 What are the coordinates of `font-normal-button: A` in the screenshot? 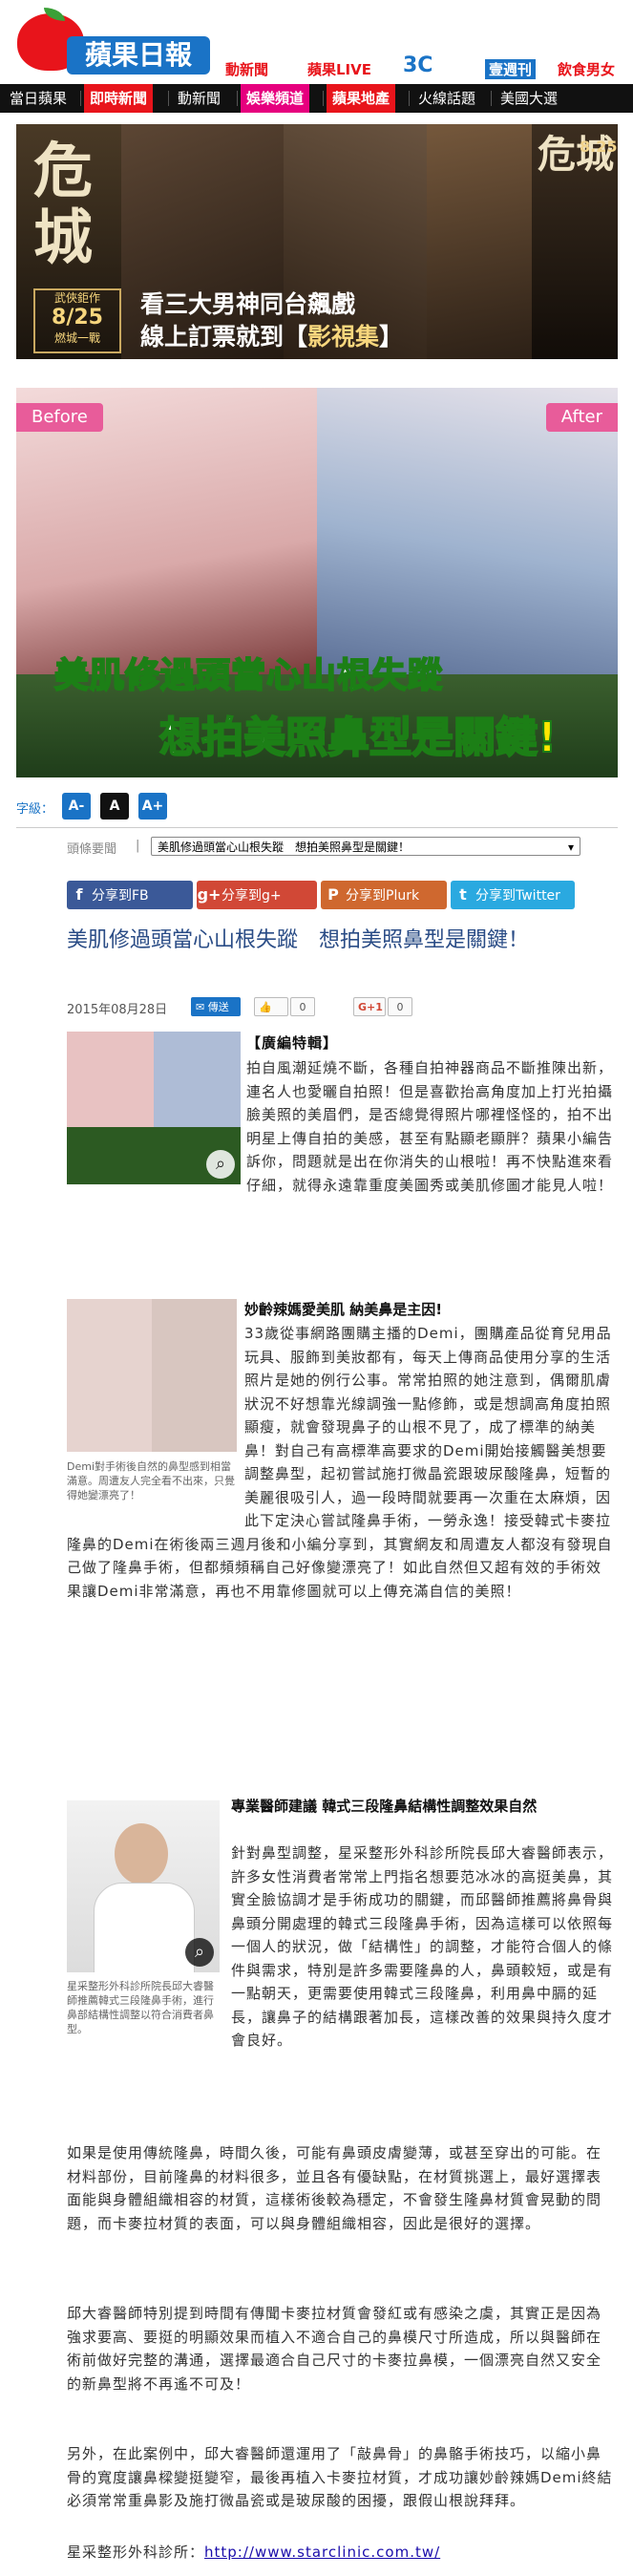 It's located at (115, 806).